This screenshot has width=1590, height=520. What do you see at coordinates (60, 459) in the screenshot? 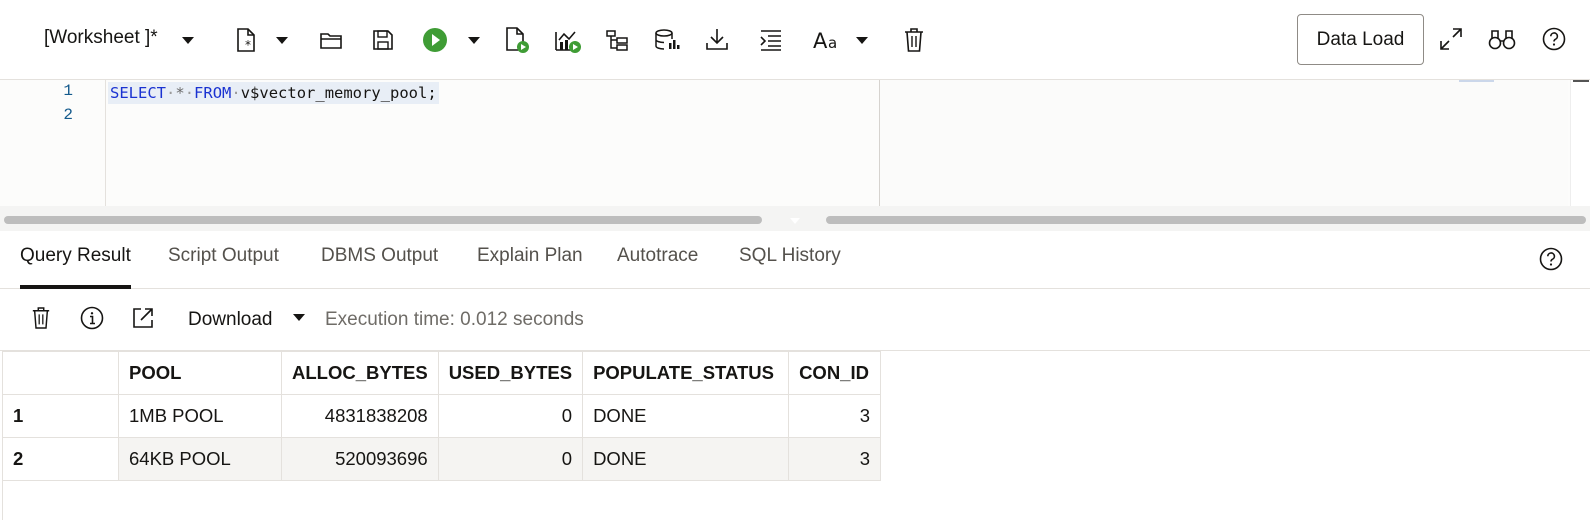
I see `row-number: 2` at bounding box center [60, 459].